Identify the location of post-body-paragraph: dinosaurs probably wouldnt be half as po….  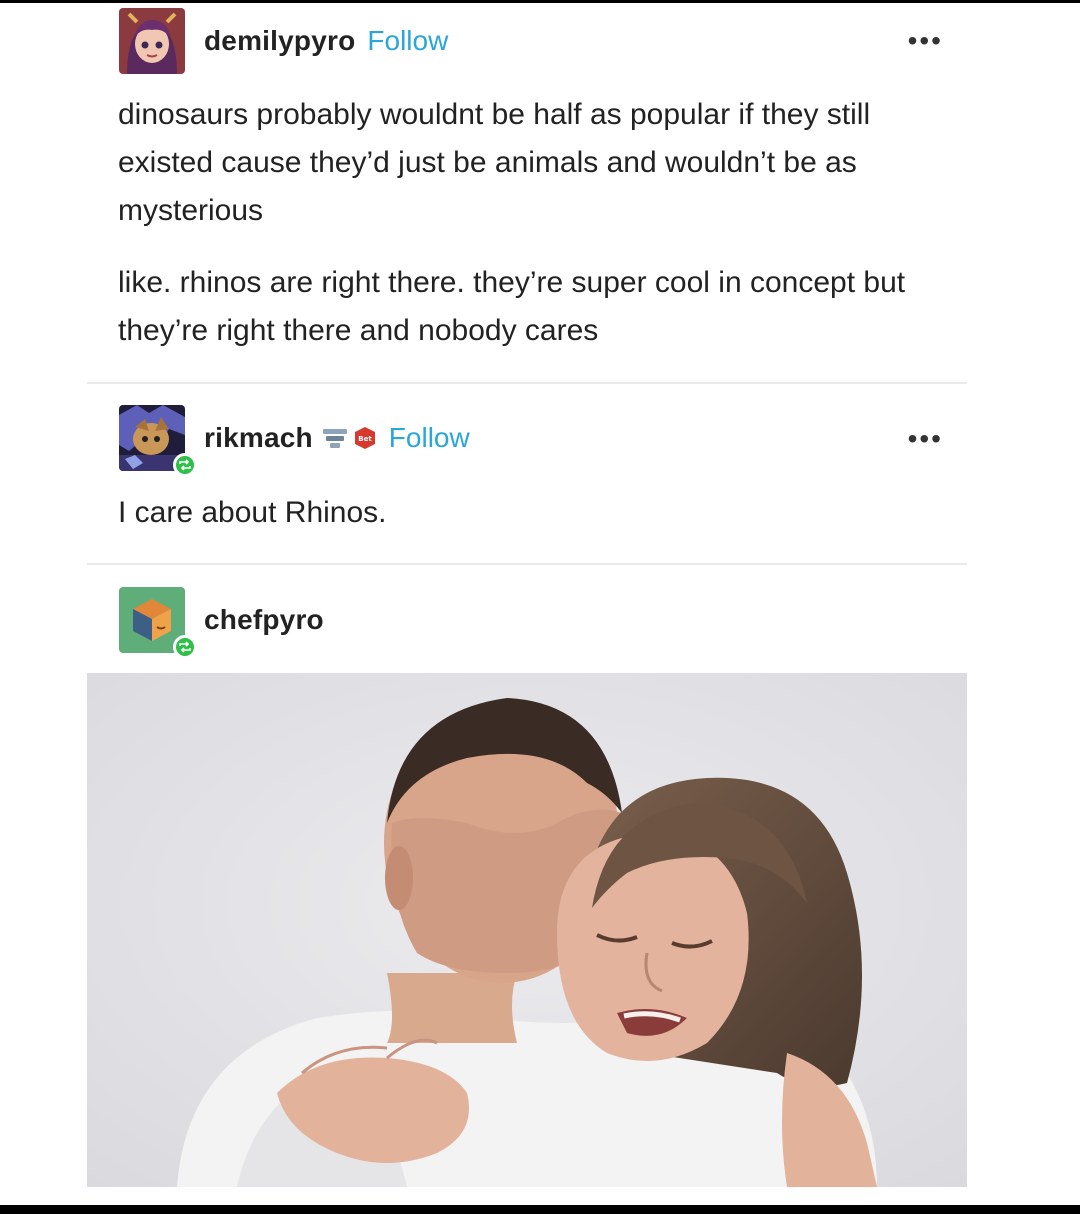
(494, 162).